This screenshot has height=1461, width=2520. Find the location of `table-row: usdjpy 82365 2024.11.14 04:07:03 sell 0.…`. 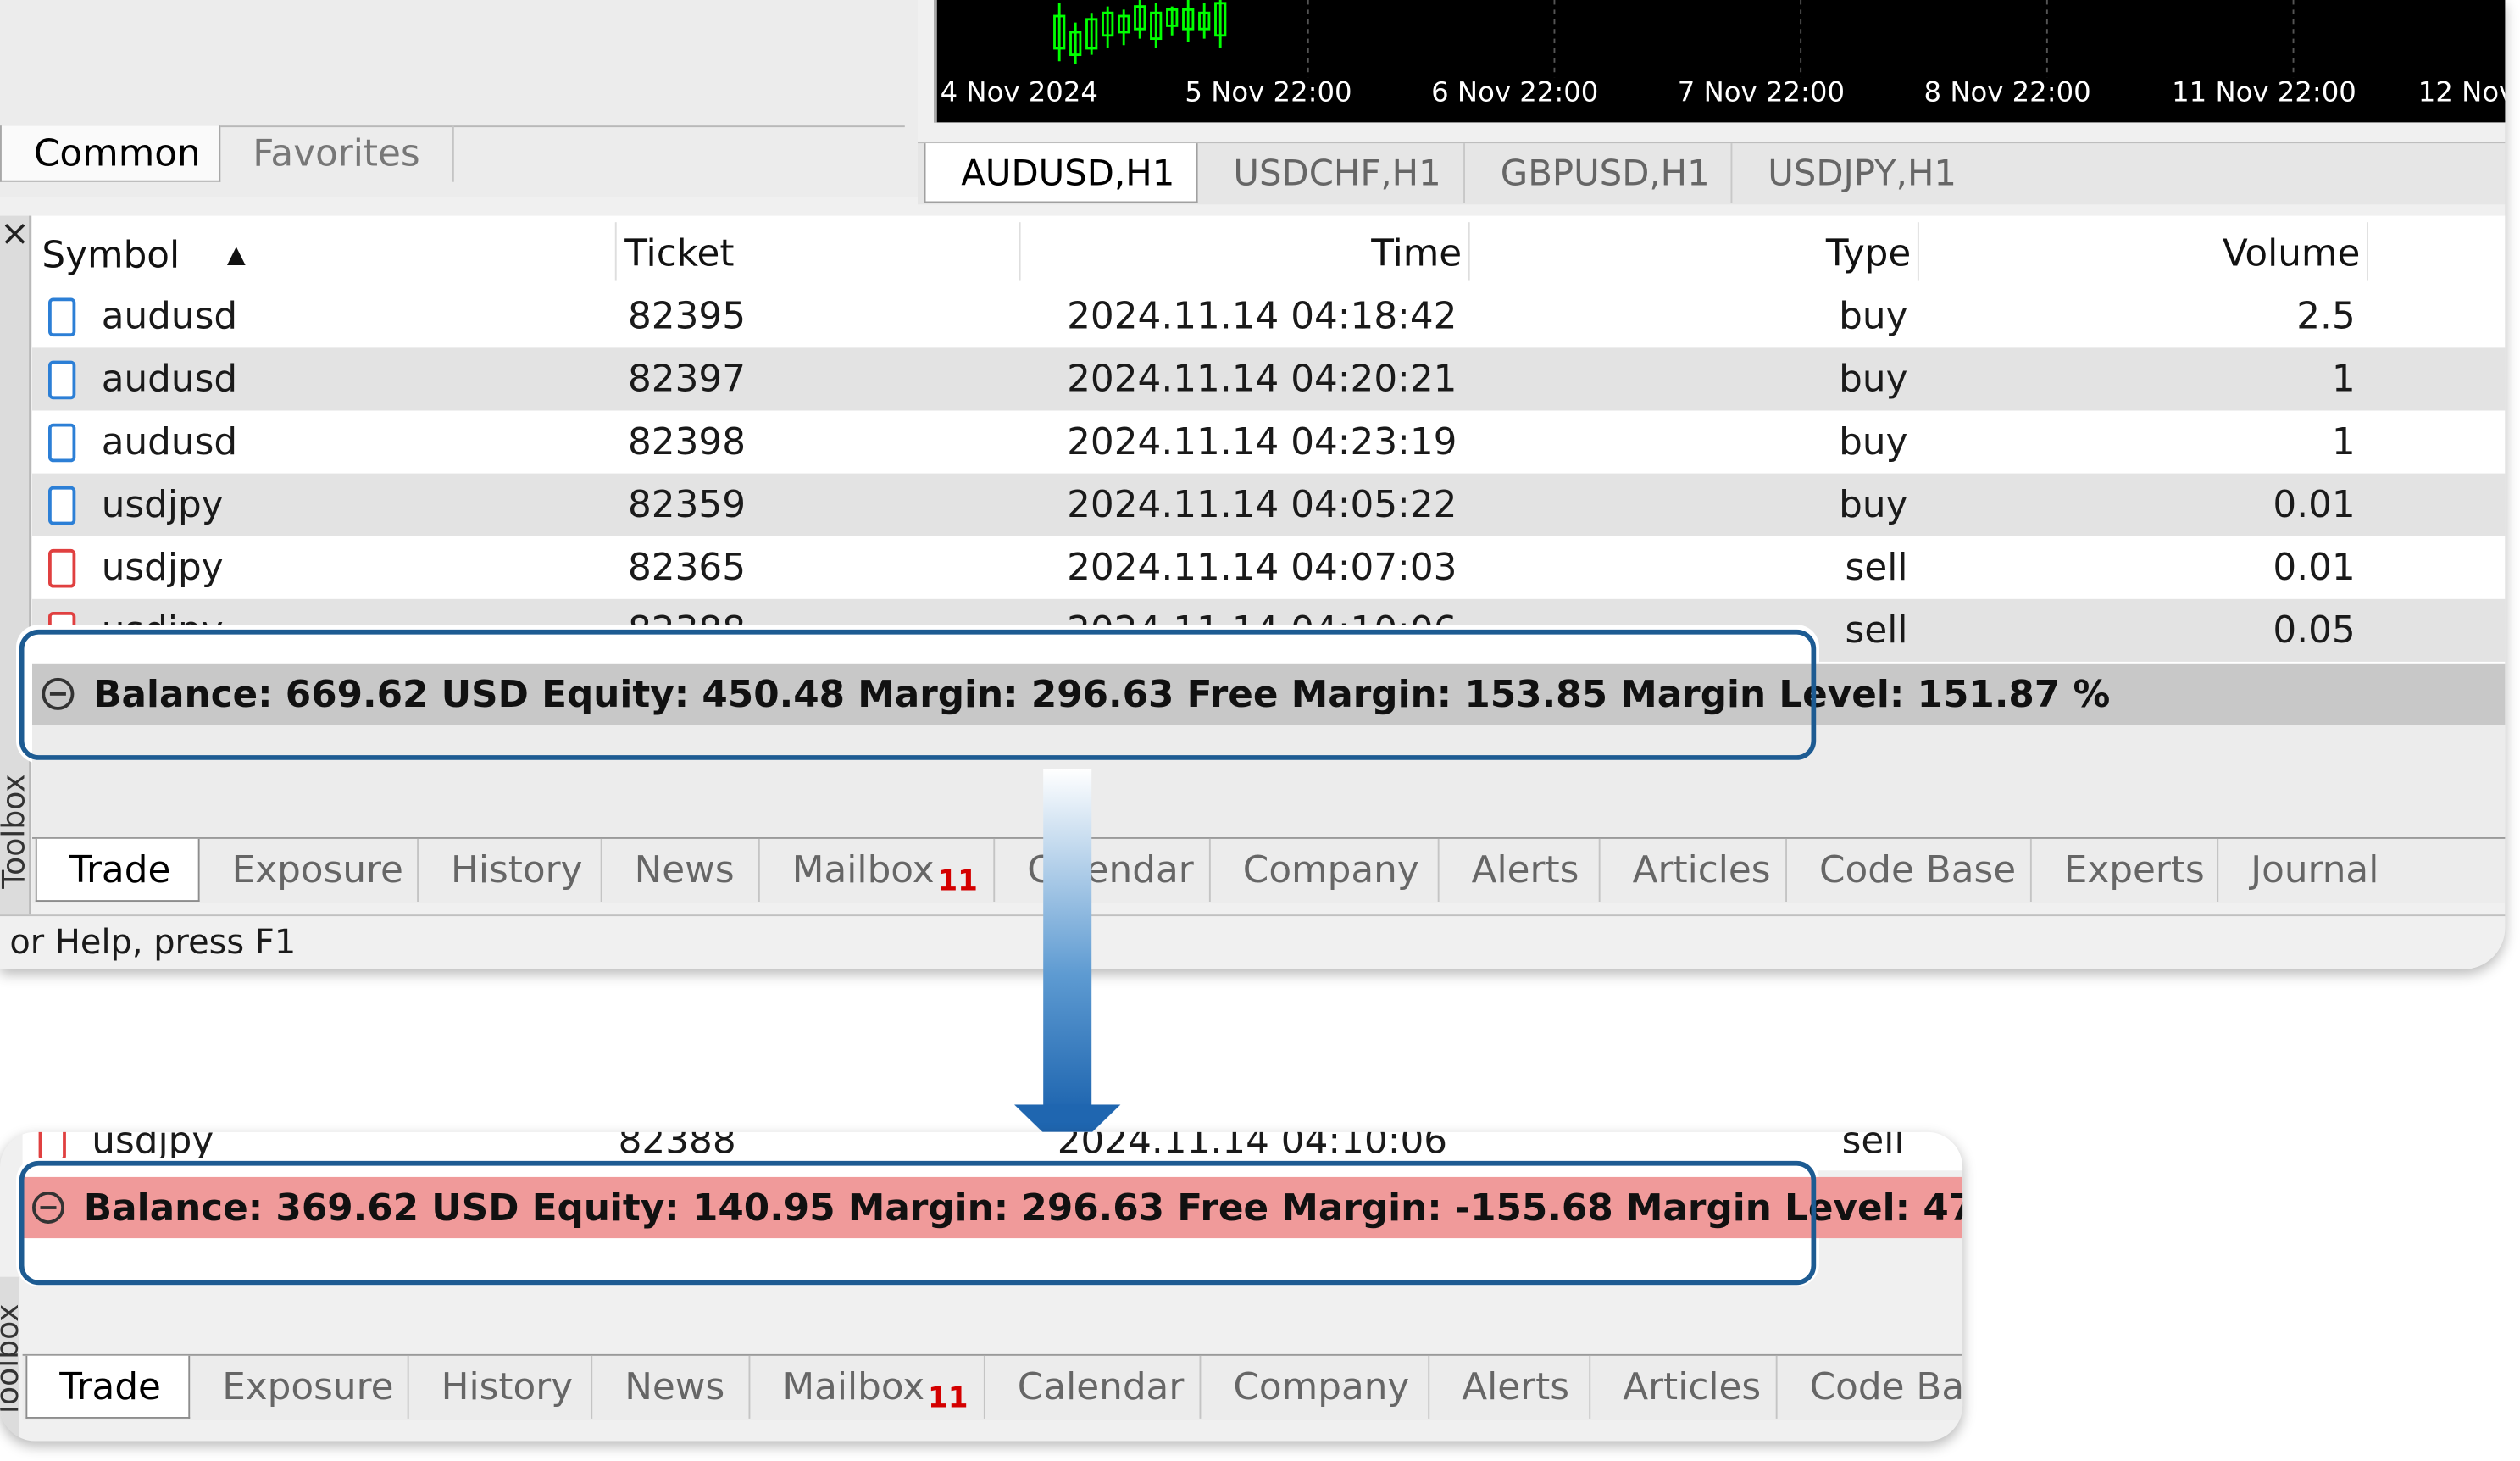

table-row: usdjpy 82365 2024.11.14 04:07:03 sell 0.… is located at coordinates (1268, 567).